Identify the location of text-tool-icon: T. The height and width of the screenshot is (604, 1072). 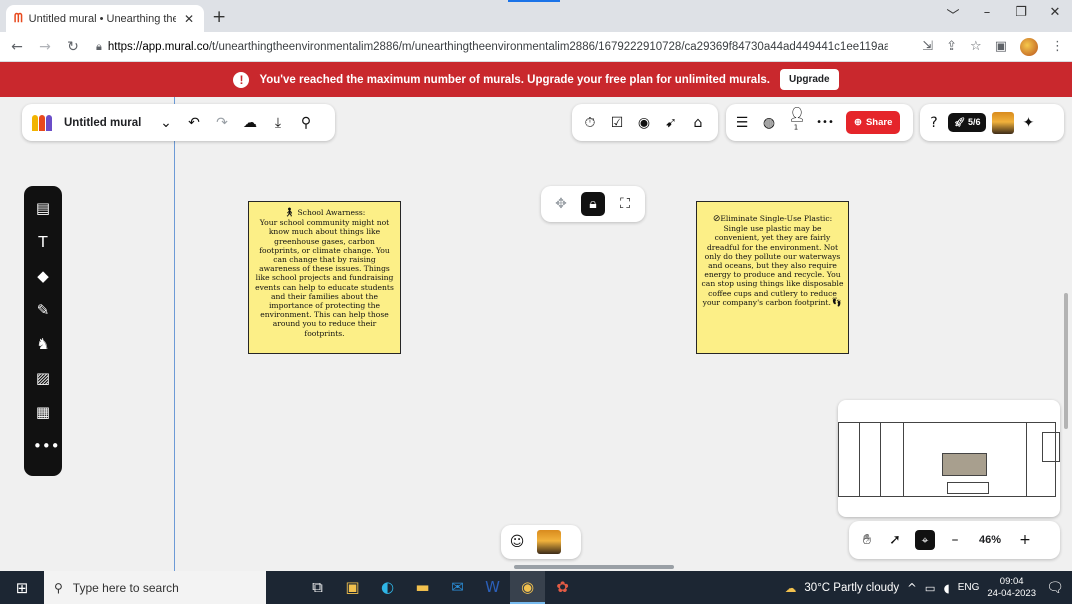
(43, 242).